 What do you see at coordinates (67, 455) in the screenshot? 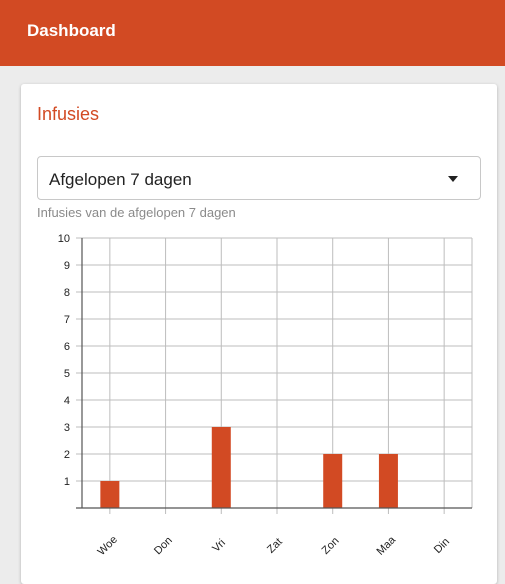
I see `y-tick-label: 2` at bounding box center [67, 455].